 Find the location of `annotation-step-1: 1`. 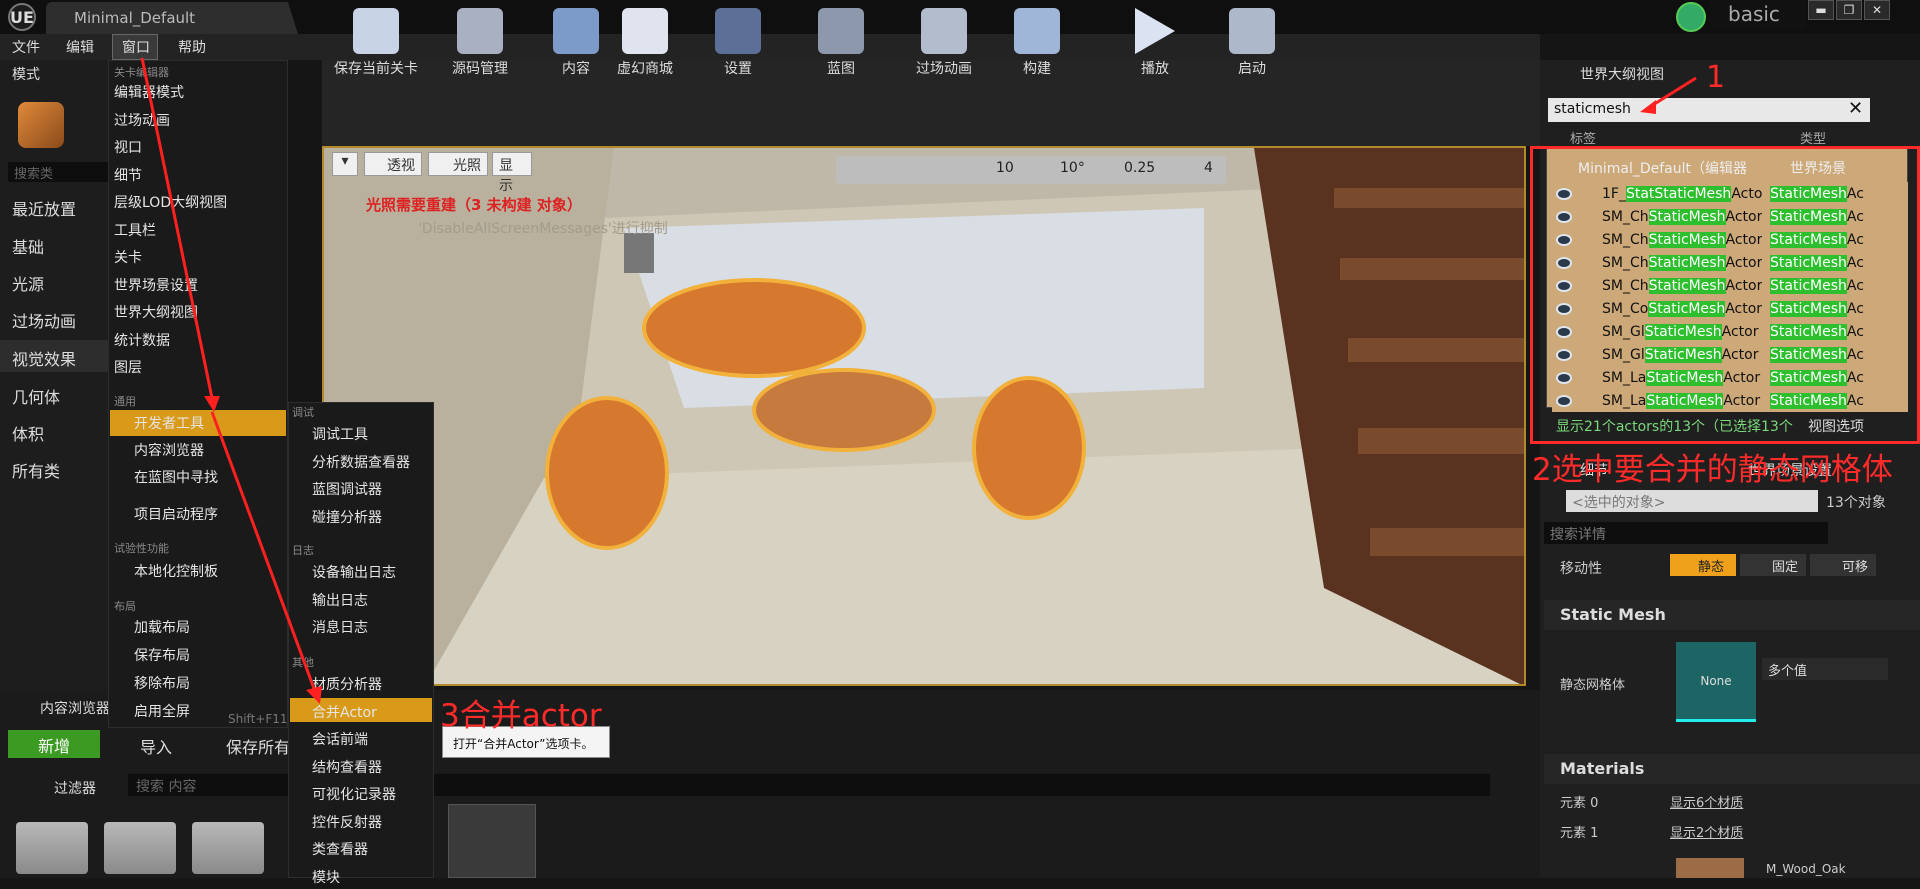

annotation-step-1: 1 is located at coordinates (1716, 77).